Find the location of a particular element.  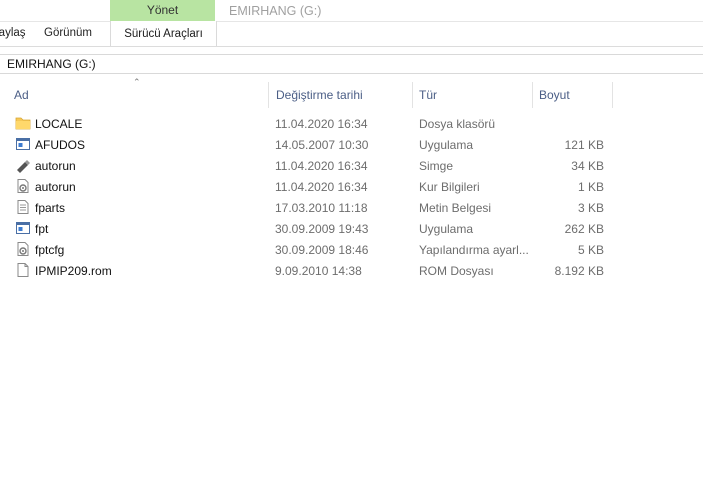

file-date: 14.05.2007 10:30 is located at coordinates (322, 145).